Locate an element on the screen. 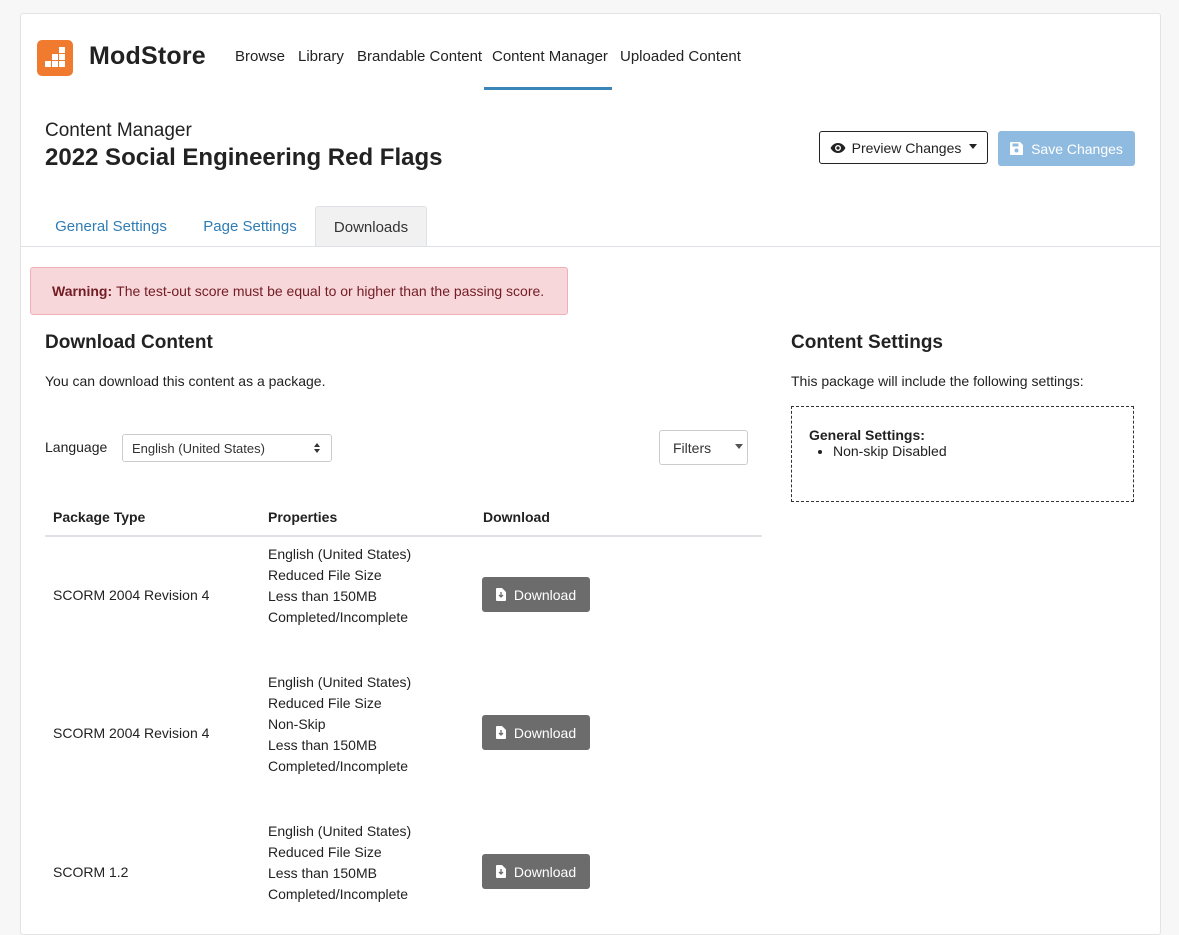 The width and height of the screenshot is (1179, 935). row-1-download-button: Download is located at coordinates (536, 594).